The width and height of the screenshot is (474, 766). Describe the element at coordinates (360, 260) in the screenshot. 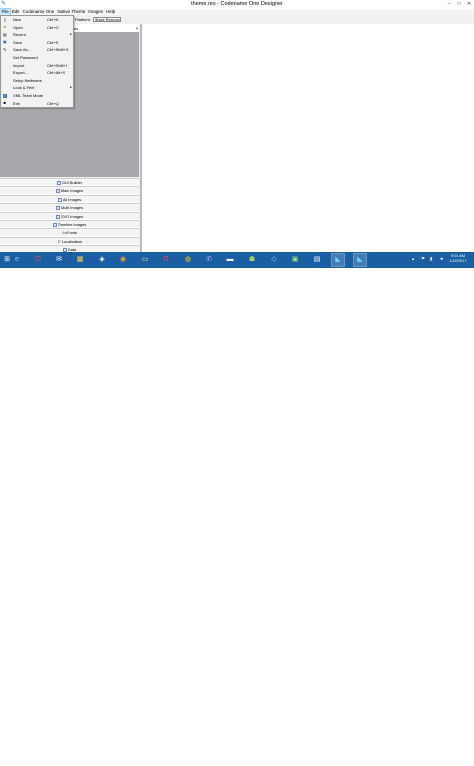

I see `codename-one-designer-icon: ◣` at that location.